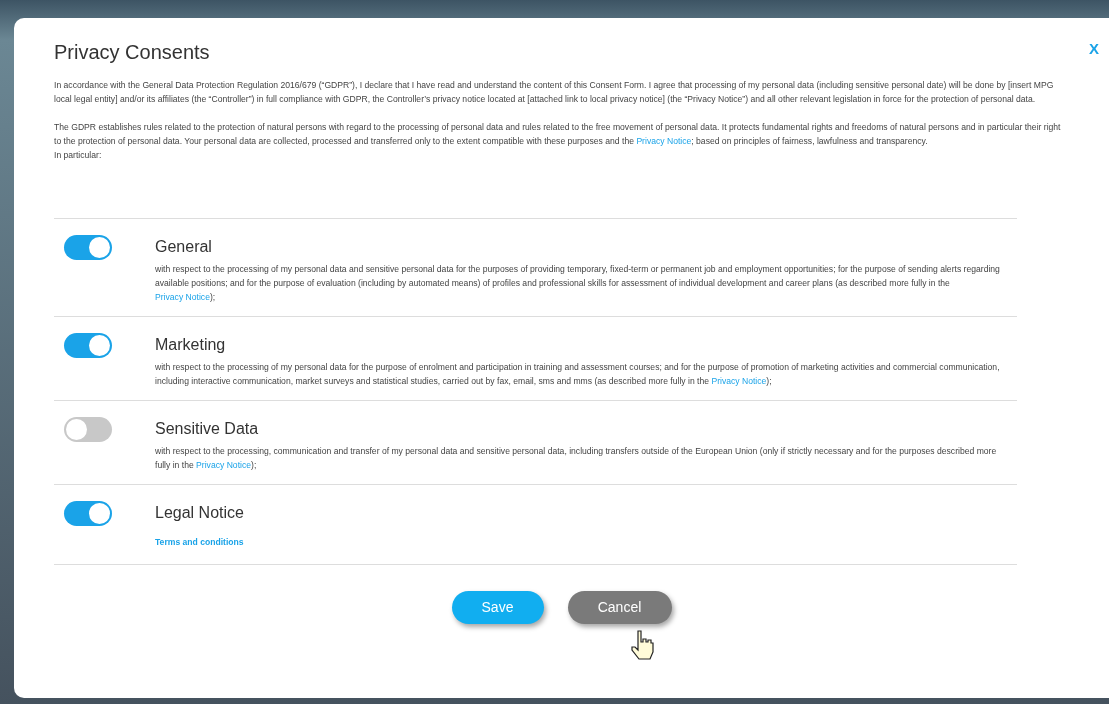 This screenshot has width=1109, height=704. I want to click on consent-title: Marketing, so click(191, 345).